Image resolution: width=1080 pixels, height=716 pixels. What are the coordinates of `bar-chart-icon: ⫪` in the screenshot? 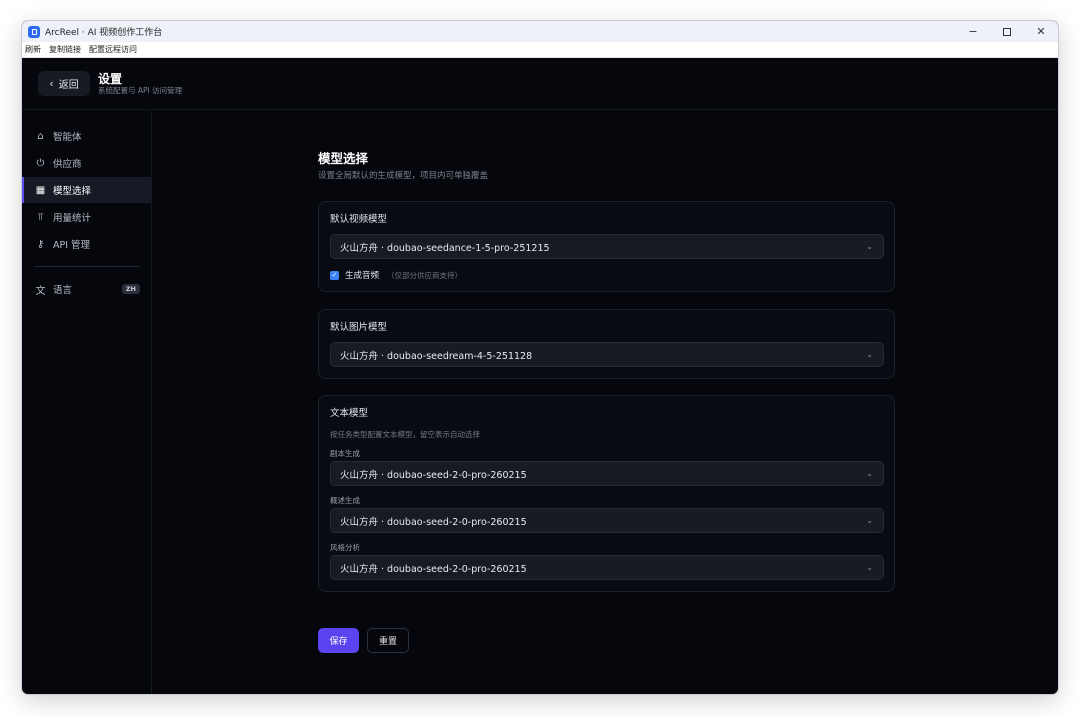 It's located at (40, 217).